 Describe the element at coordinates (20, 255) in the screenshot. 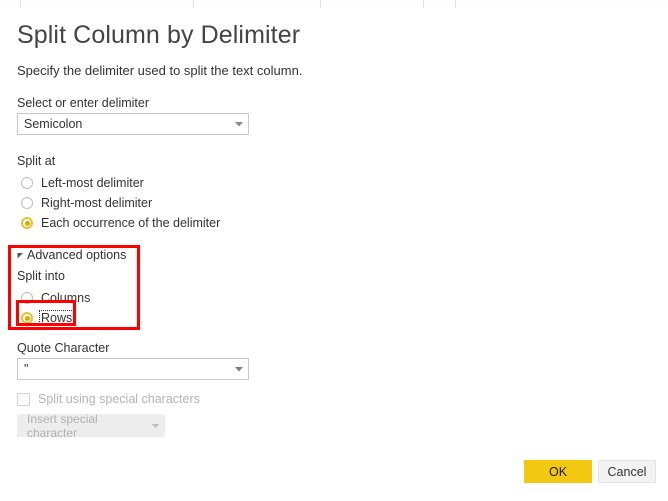

I see `triangle-expanded-icon` at that location.